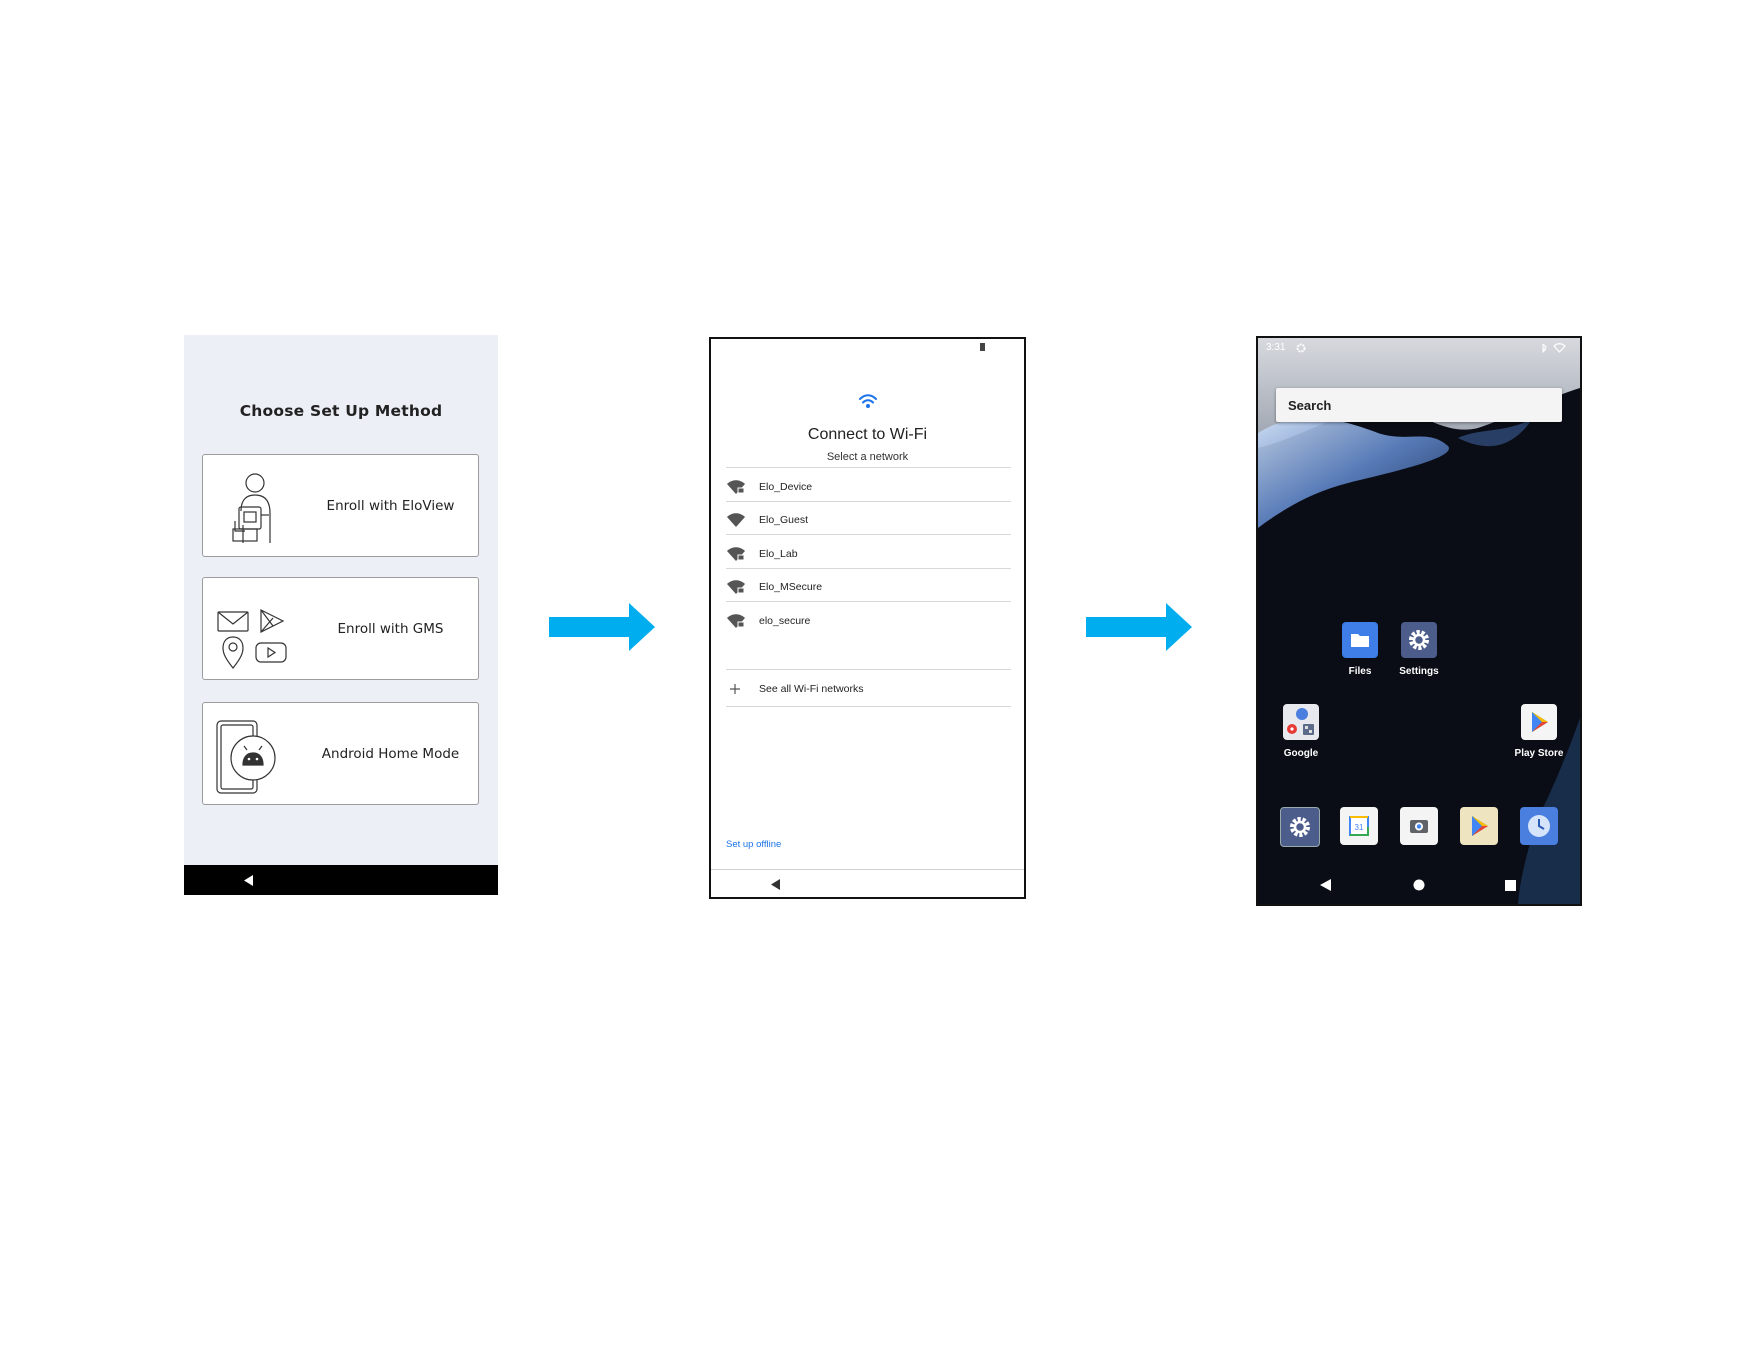 The height and width of the screenshot is (1361, 1761). What do you see at coordinates (785, 620) in the screenshot?
I see `network-name: elo_secure` at bounding box center [785, 620].